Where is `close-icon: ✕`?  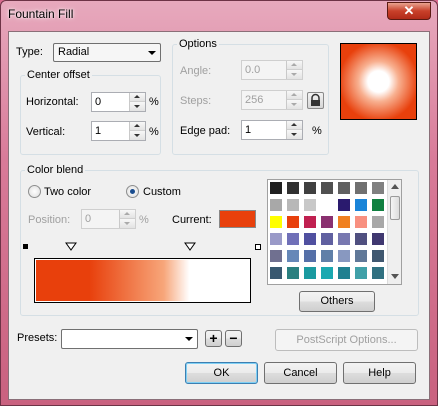 close-icon: ✕ is located at coordinates (409, 10).